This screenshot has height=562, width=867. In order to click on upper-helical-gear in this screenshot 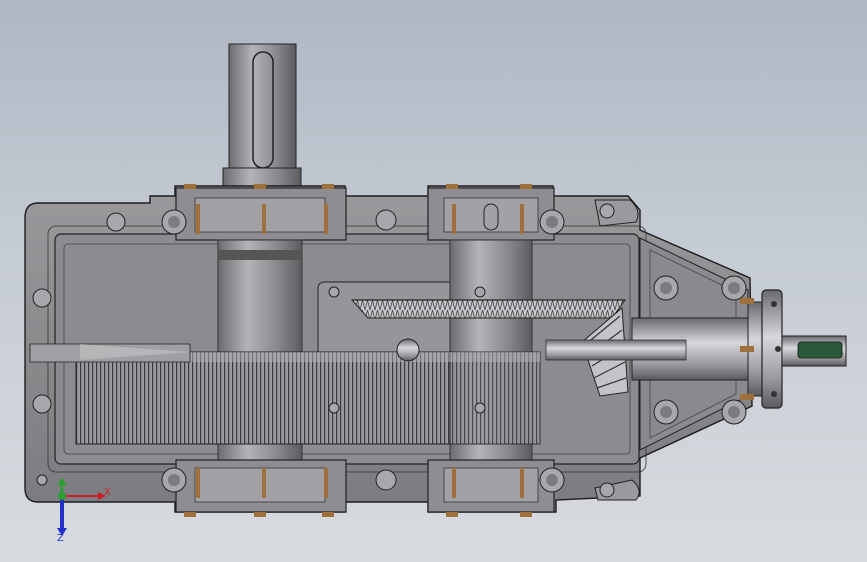, I will do `click(488, 309)`.